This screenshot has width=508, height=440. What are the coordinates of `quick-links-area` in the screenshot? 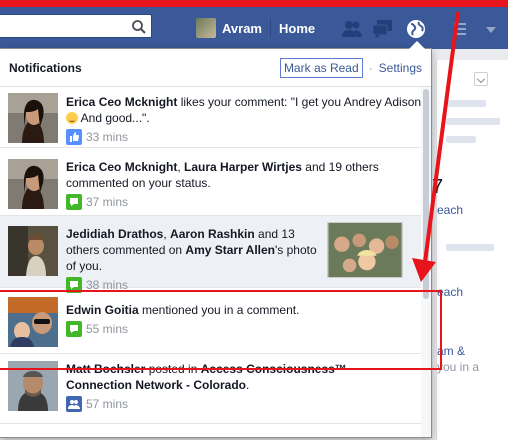 It's located at (478, 29).